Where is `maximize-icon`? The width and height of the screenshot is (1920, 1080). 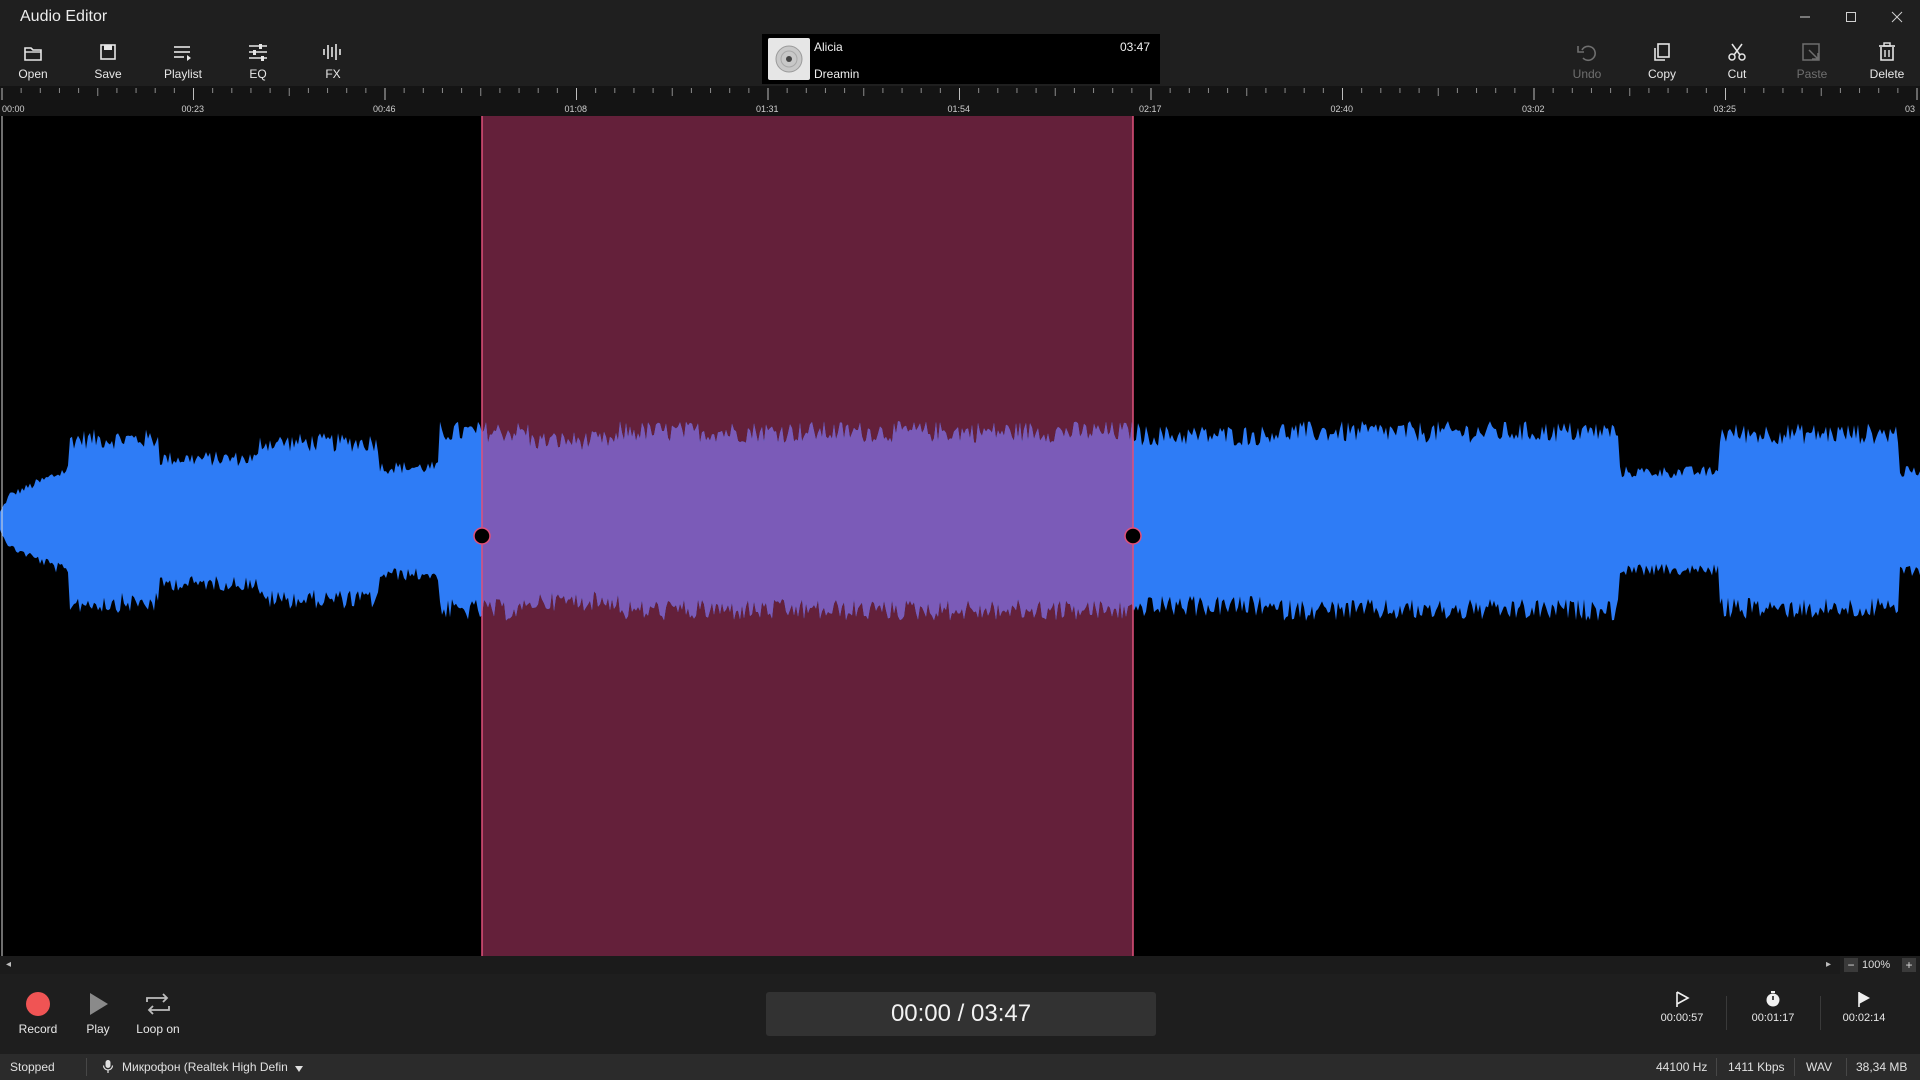 maximize-icon is located at coordinates (1851, 17).